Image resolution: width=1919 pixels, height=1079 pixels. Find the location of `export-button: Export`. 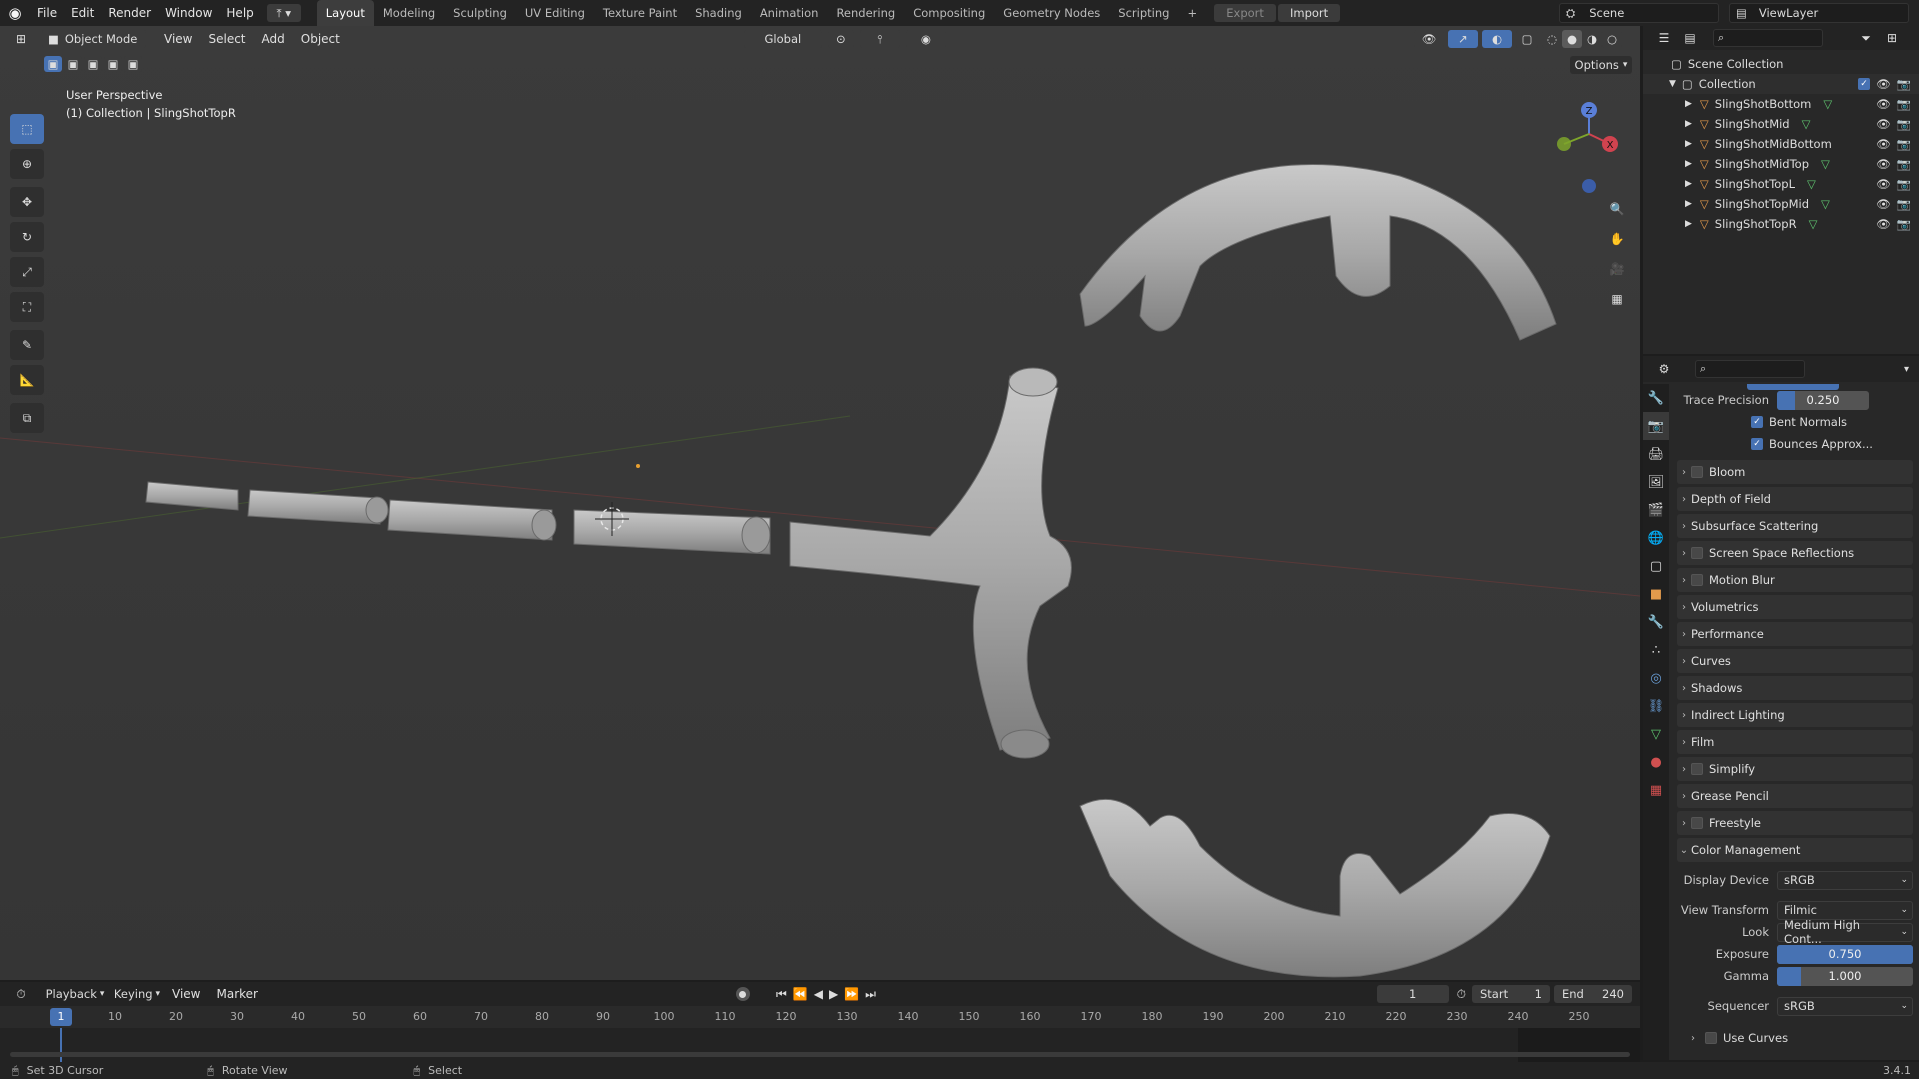

export-button: Export is located at coordinates (1245, 13).